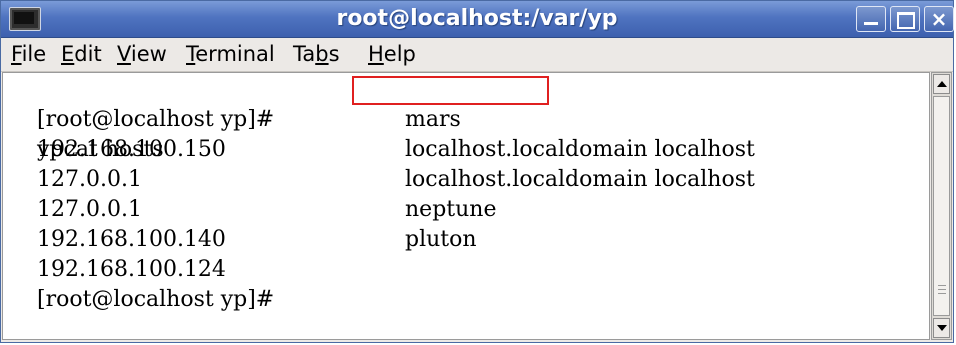  I want to click on command-line: [root@localhost yp]# ypcat hosts, so click(279, 118).